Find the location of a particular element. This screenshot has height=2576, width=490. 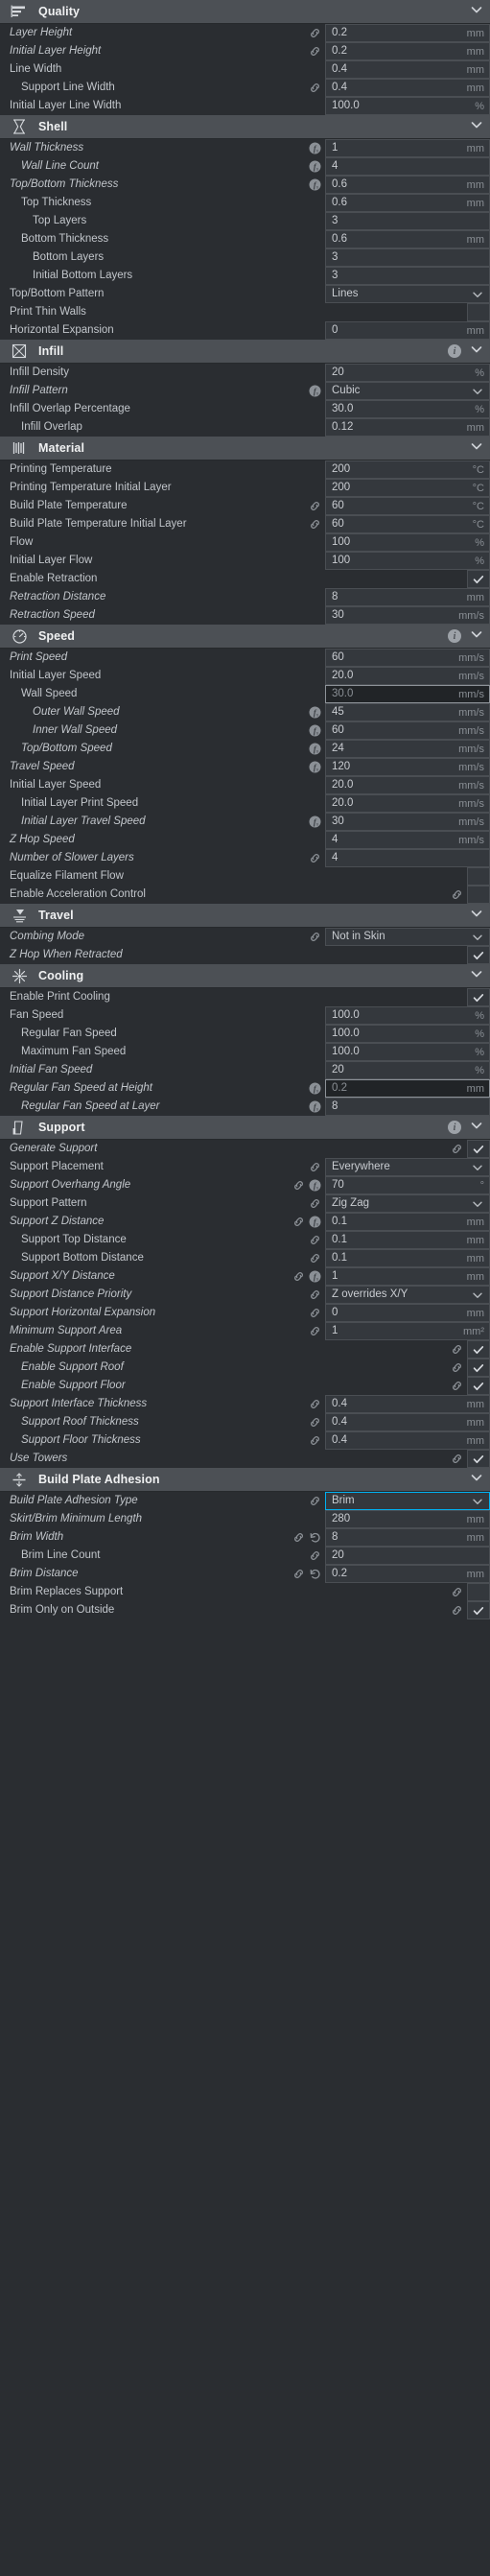

input-retraction-speed: 30 mm/s is located at coordinates (407, 616).